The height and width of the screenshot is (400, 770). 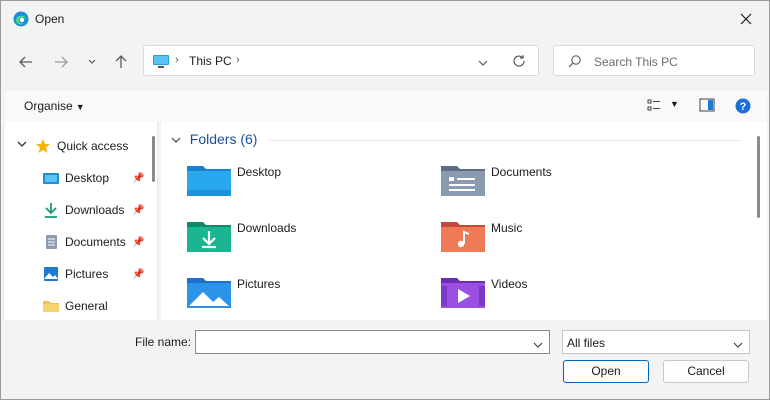 I want to click on title-bar: Open, so click(x=385, y=19).